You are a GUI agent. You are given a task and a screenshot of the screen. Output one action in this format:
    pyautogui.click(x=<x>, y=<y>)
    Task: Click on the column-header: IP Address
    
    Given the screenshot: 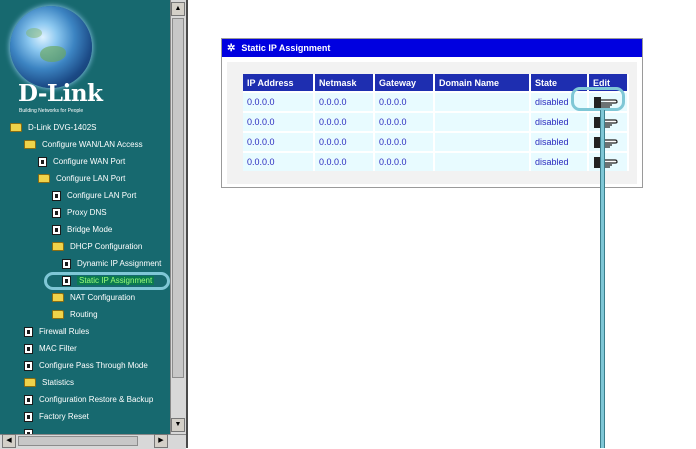 What is the action you would take?
    pyautogui.click(x=279, y=83)
    